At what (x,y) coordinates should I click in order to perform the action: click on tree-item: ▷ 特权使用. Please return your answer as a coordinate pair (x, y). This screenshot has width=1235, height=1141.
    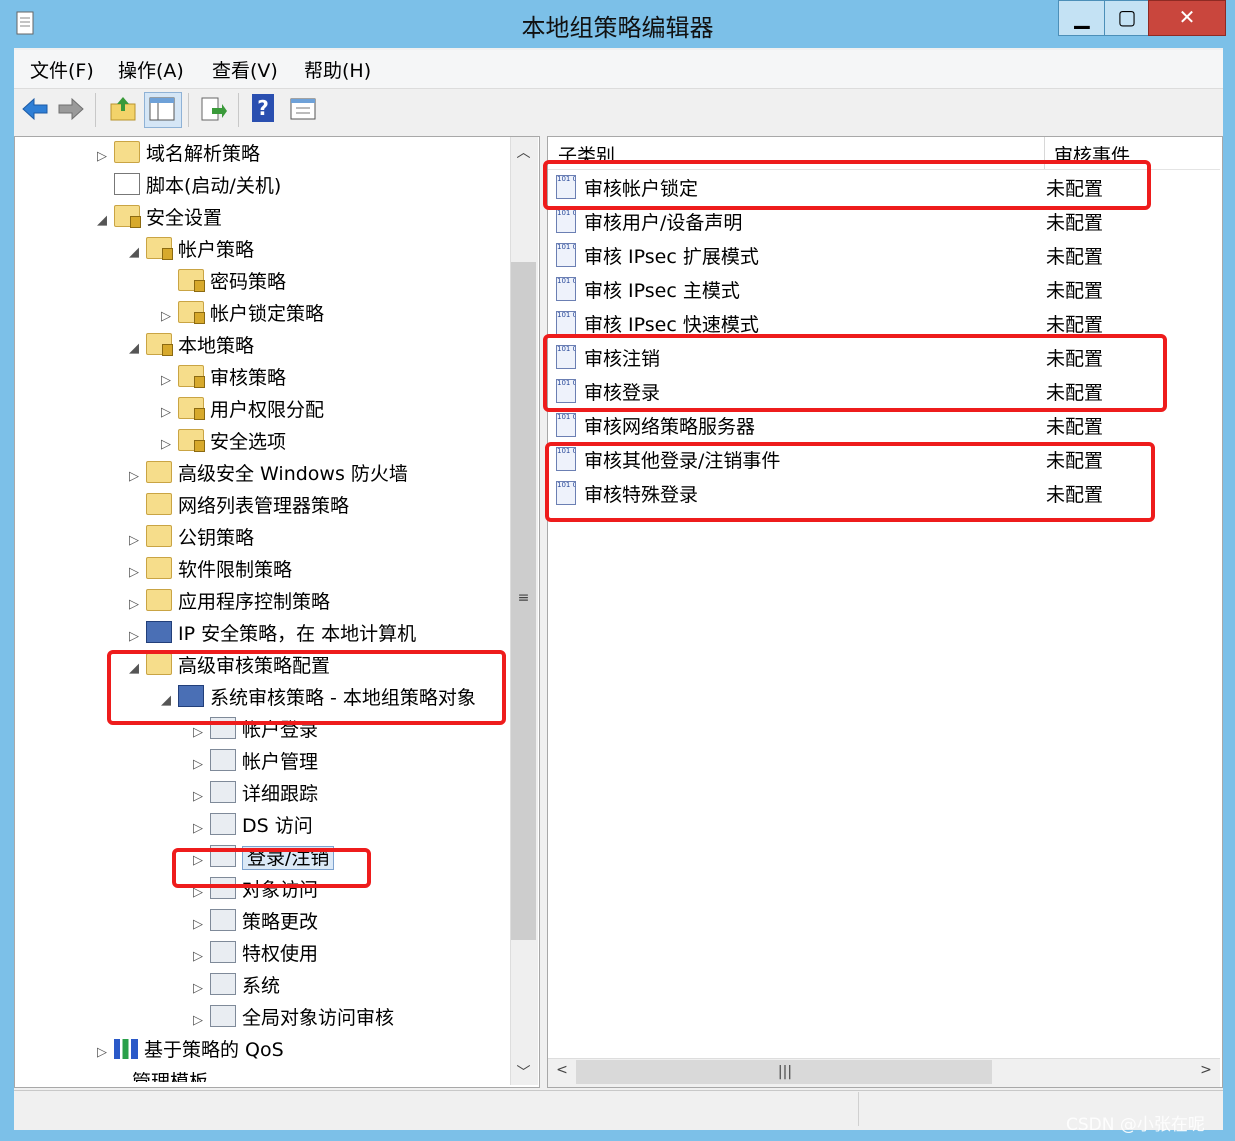
    Looking at the image, I should click on (261, 954).